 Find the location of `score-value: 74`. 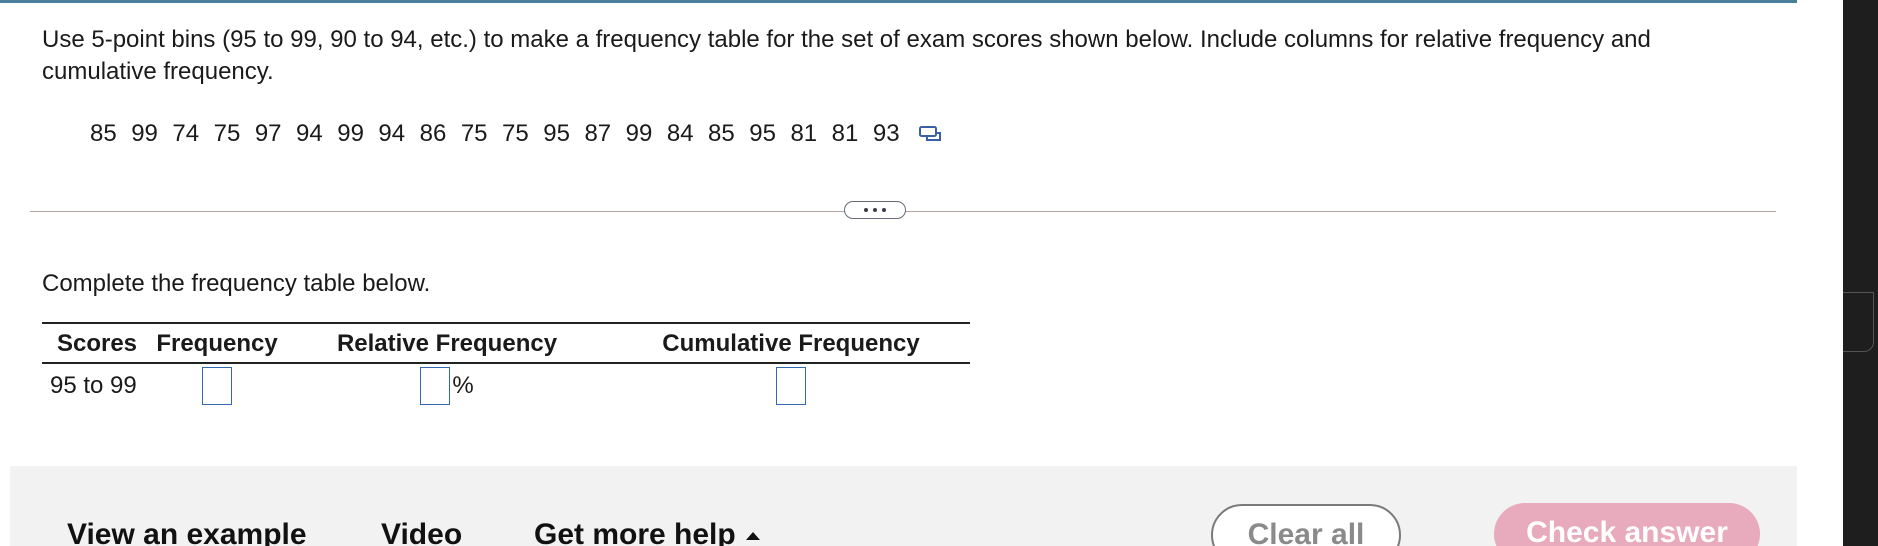

score-value: 74 is located at coordinates (186, 133).